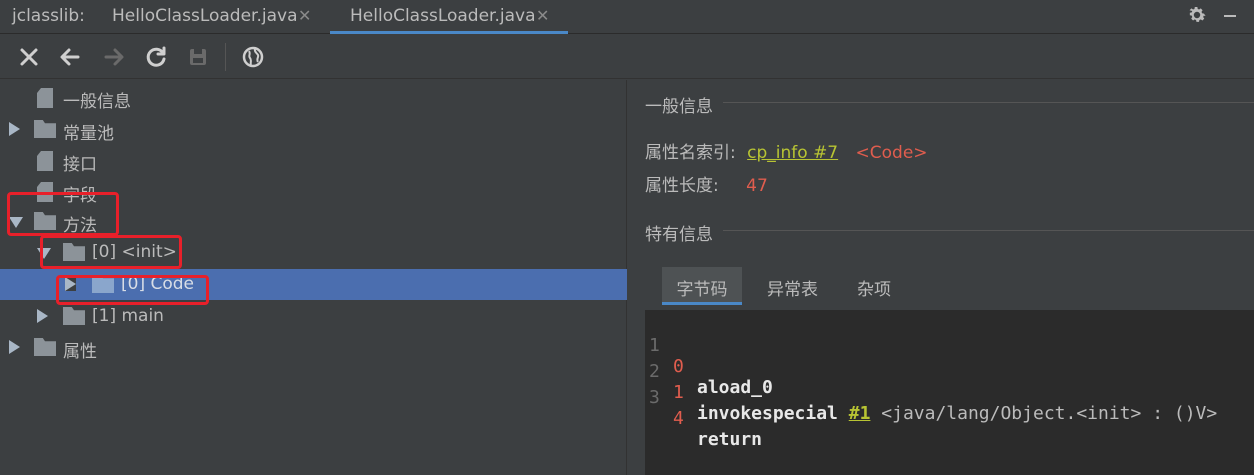 This screenshot has height=475, width=1254. Describe the element at coordinates (678, 418) in the screenshot. I see `bytecode-offset: 4` at that location.